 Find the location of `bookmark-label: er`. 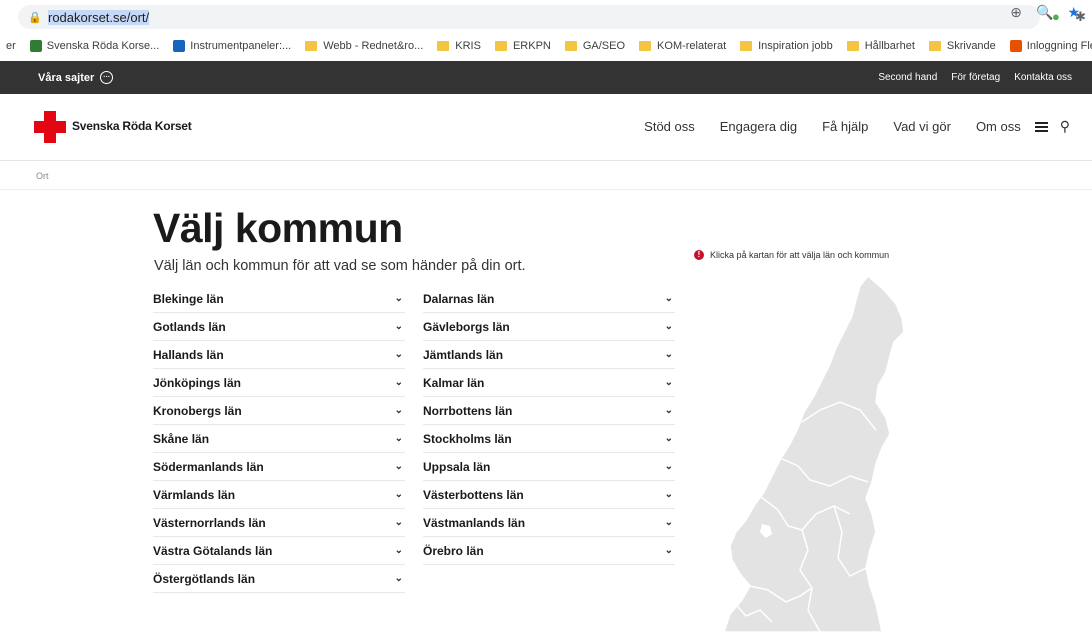

bookmark-label: er is located at coordinates (11, 46).